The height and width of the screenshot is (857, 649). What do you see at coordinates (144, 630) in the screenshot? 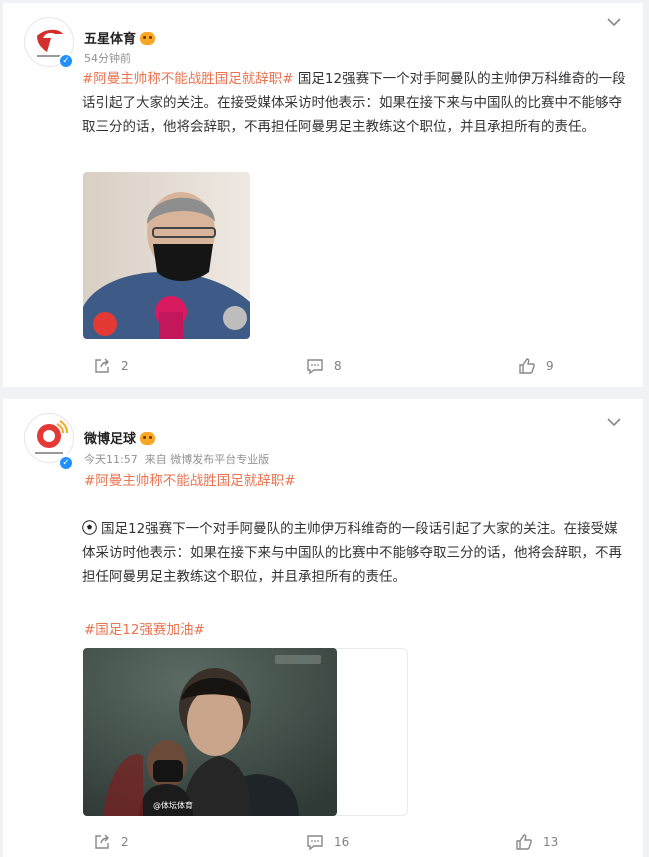
I see `hashtag-link: #国足12强赛加油#` at bounding box center [144, 630].